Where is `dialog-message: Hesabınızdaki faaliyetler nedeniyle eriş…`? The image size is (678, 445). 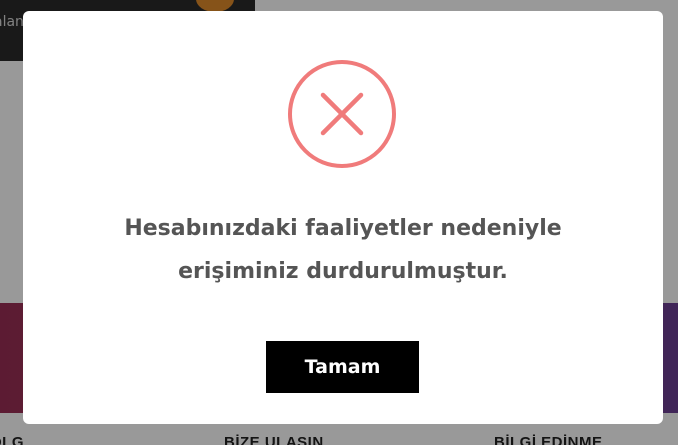 dialog-message: Hesabınızdaki faaliyetler nedeniyle eriş… is located at coordinates (343, 250).